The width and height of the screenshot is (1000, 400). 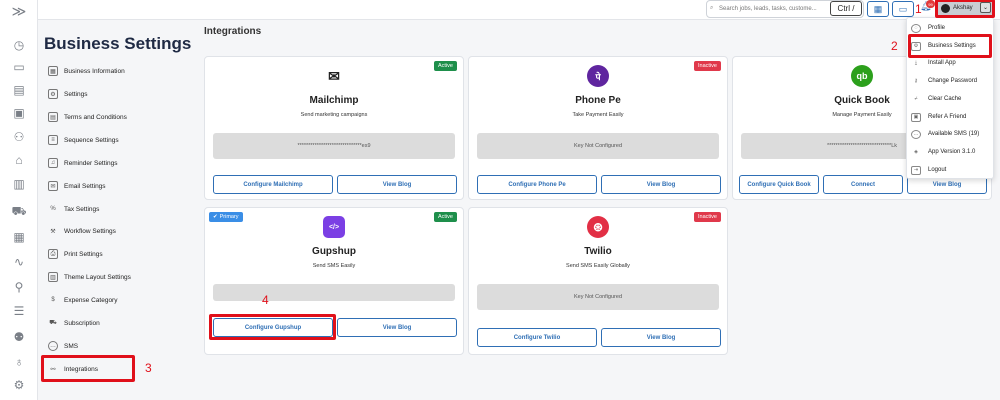 What do you see at coordinates (916, 99) in the screenshot?
I see `broom-icon: ⌿` at bounding box center [916, 99].